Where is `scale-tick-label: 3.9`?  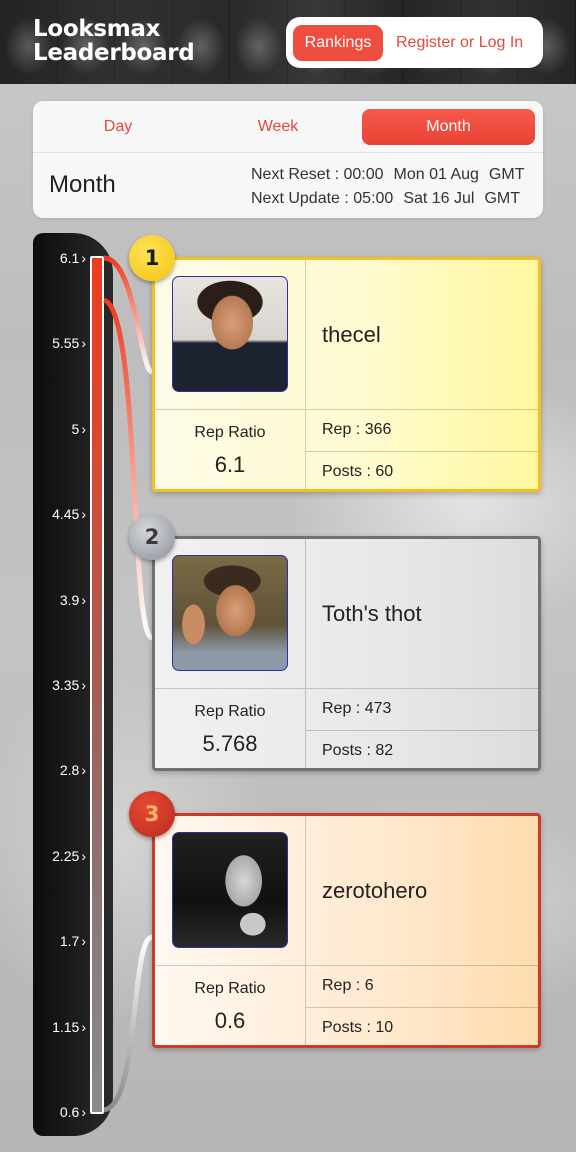
scale-tick-label: 3.9 is located at coordinates (63, 600).